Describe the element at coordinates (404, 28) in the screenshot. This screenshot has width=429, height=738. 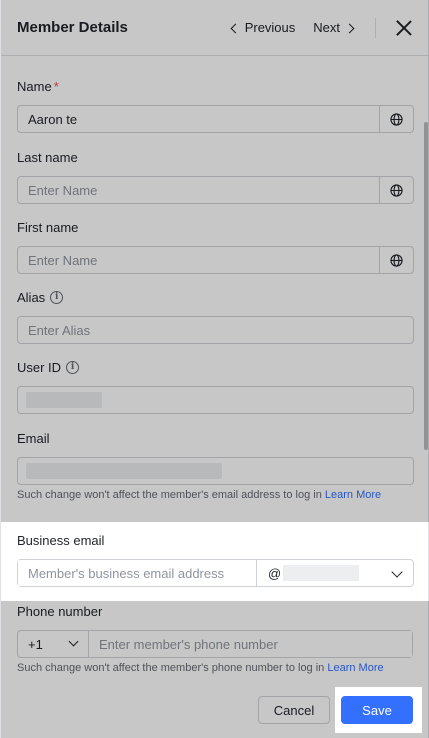
I see `close-icon` at that location.